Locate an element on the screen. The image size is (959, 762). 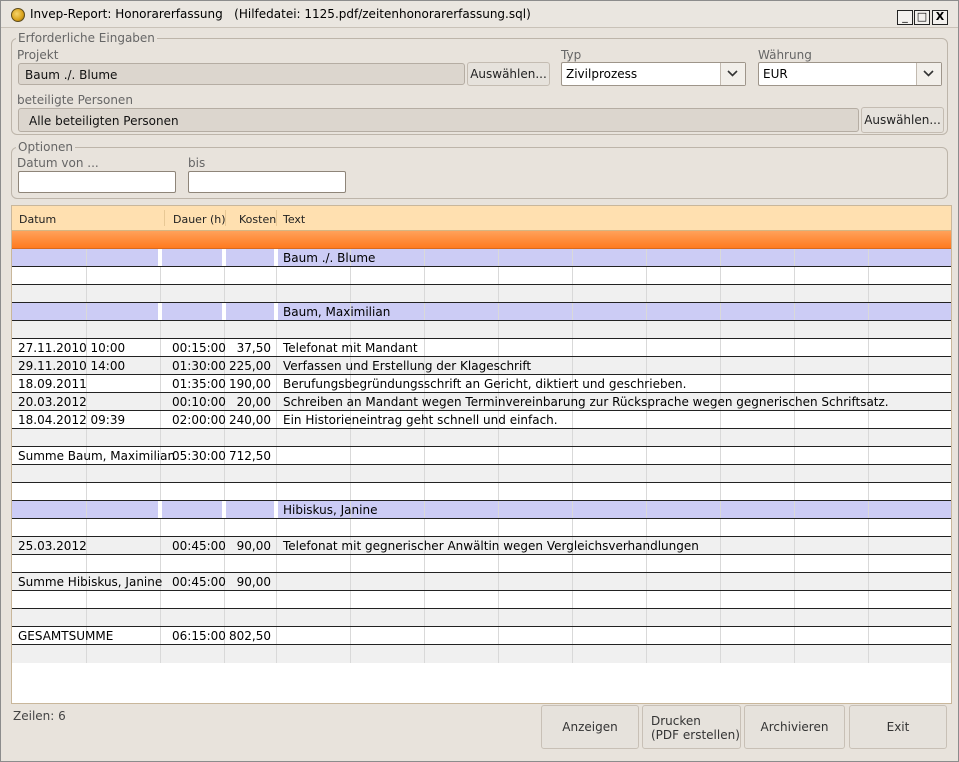
cell-kosten: 37,50 is located at coordinates (253, 348).